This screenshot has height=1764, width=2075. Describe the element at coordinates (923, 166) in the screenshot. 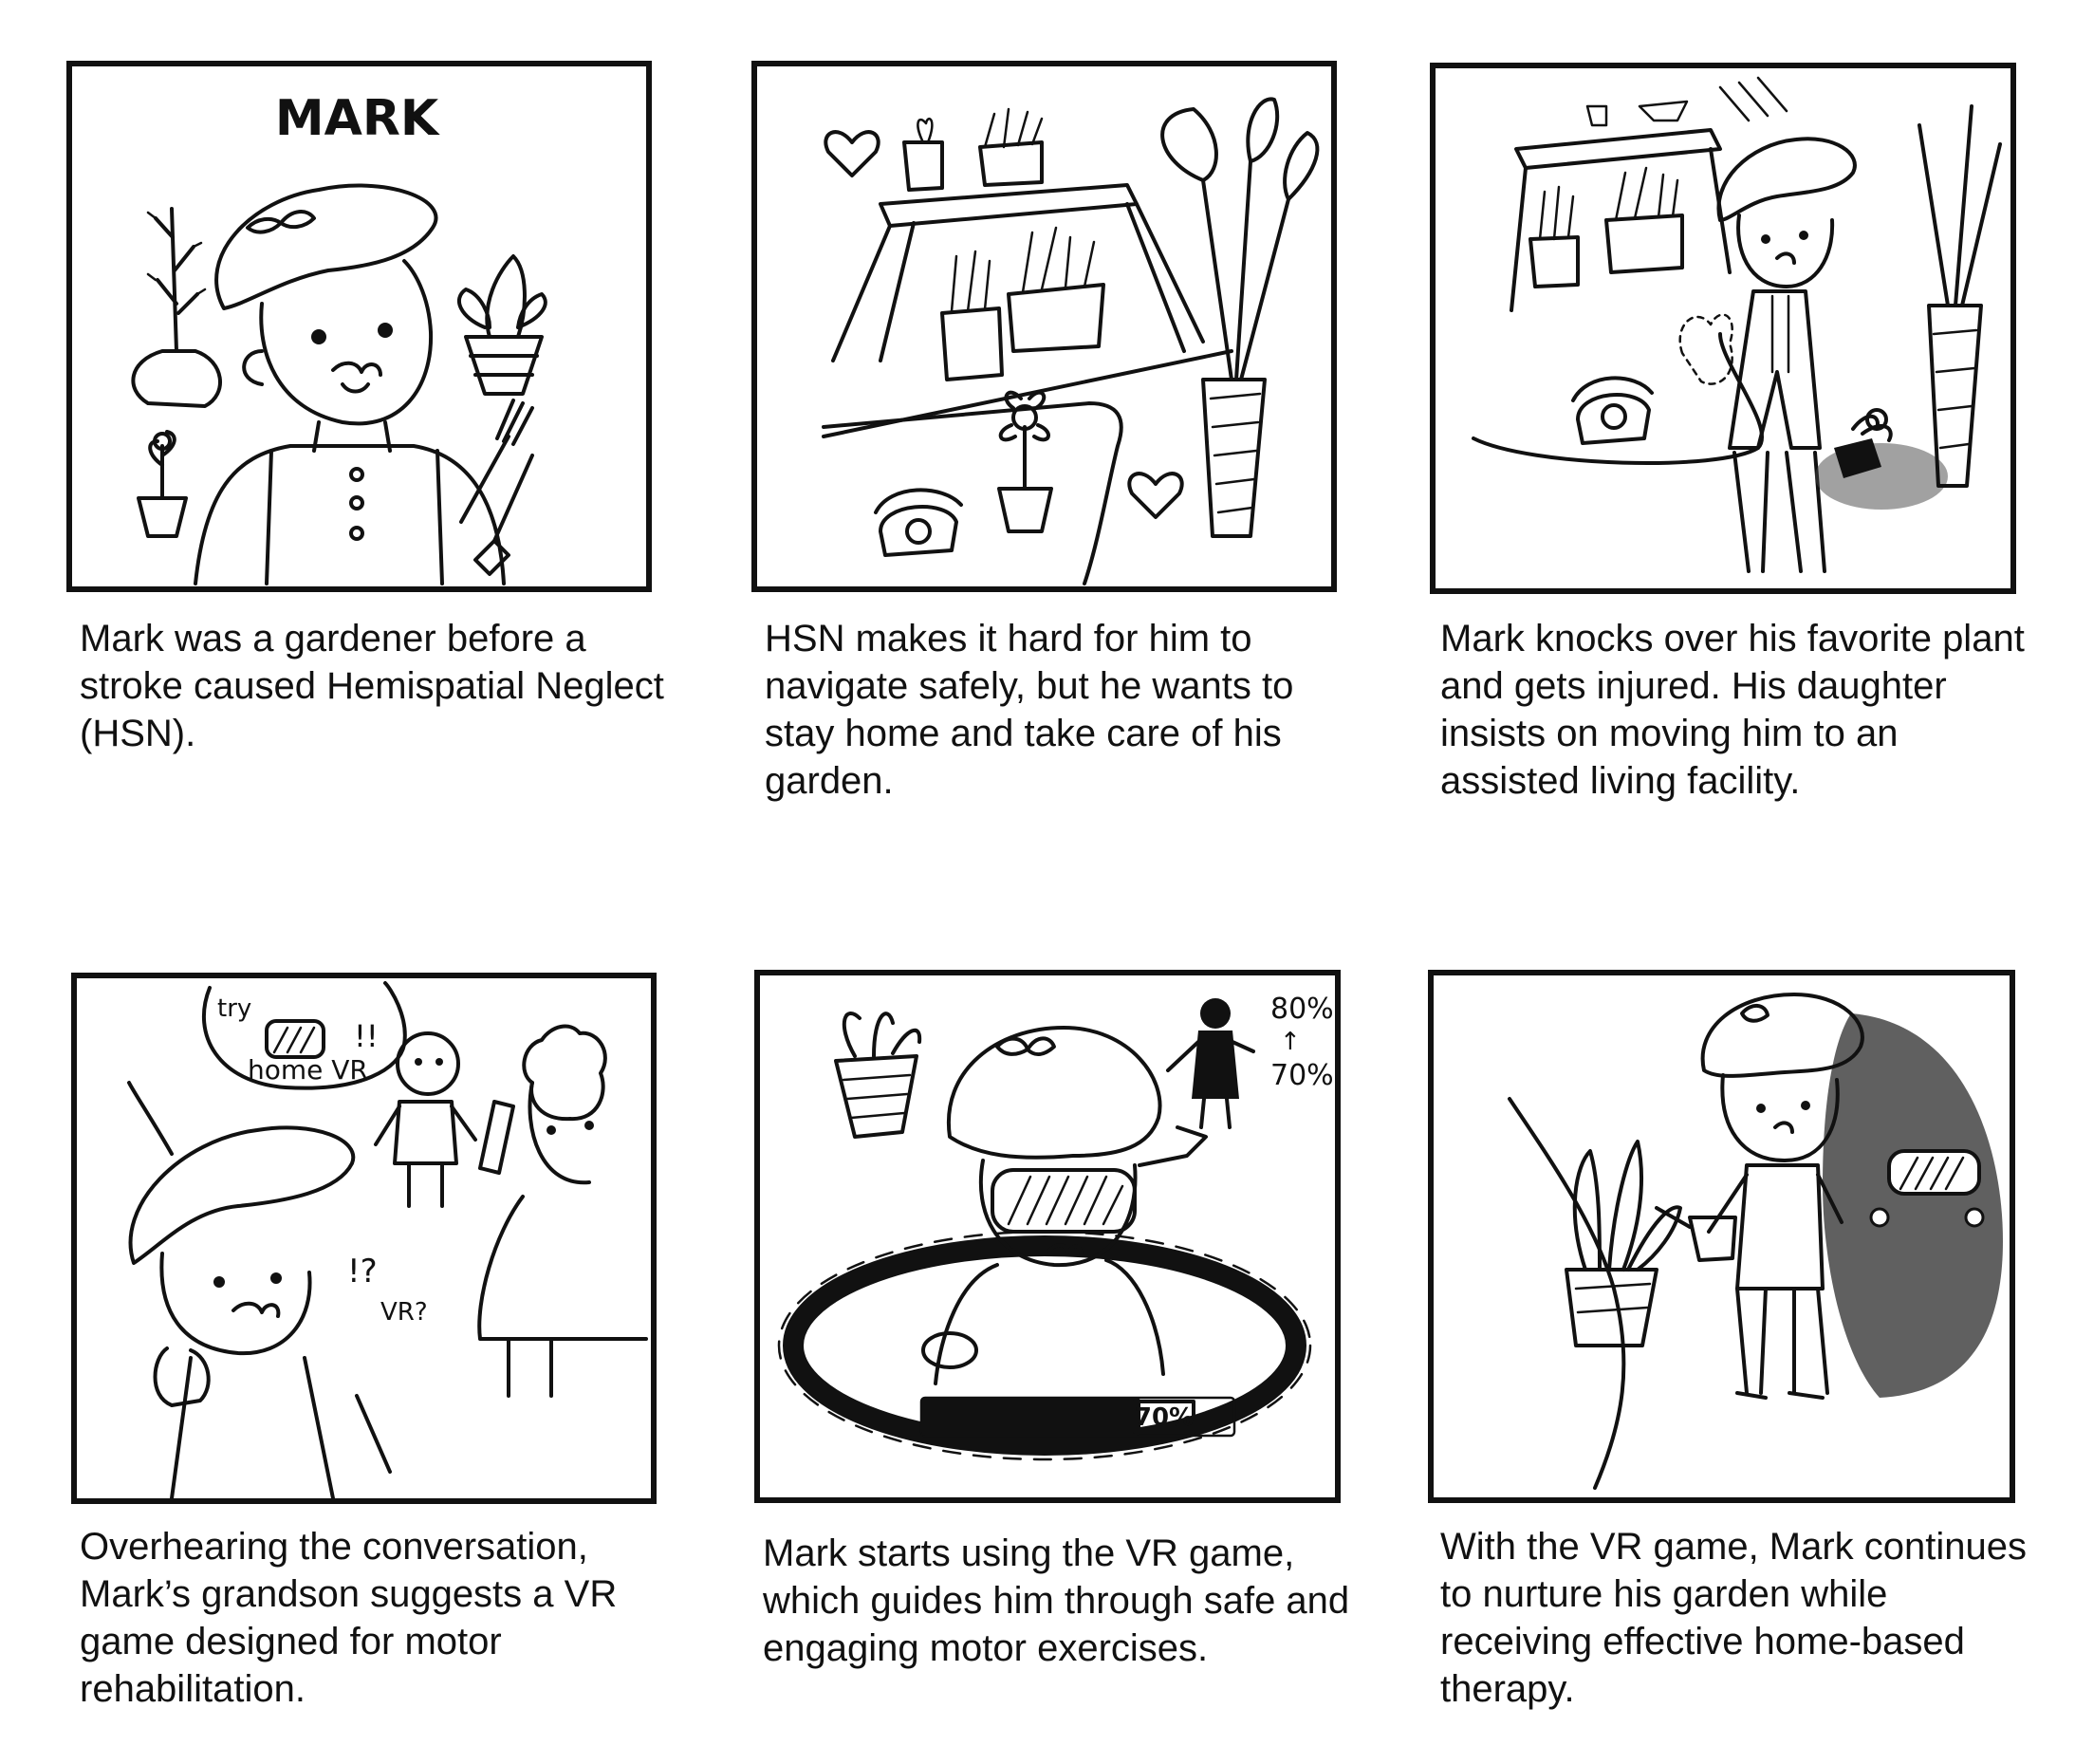

I see `small-pot-icon` at that location.